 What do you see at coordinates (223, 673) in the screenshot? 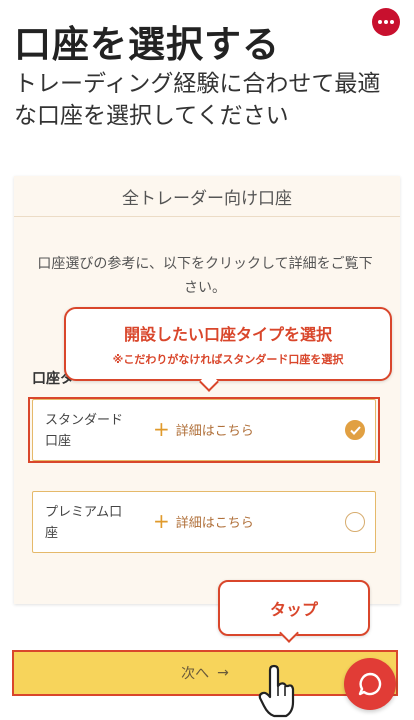
I see `arrow-right-icon: →` at bounding box center [223, 673].